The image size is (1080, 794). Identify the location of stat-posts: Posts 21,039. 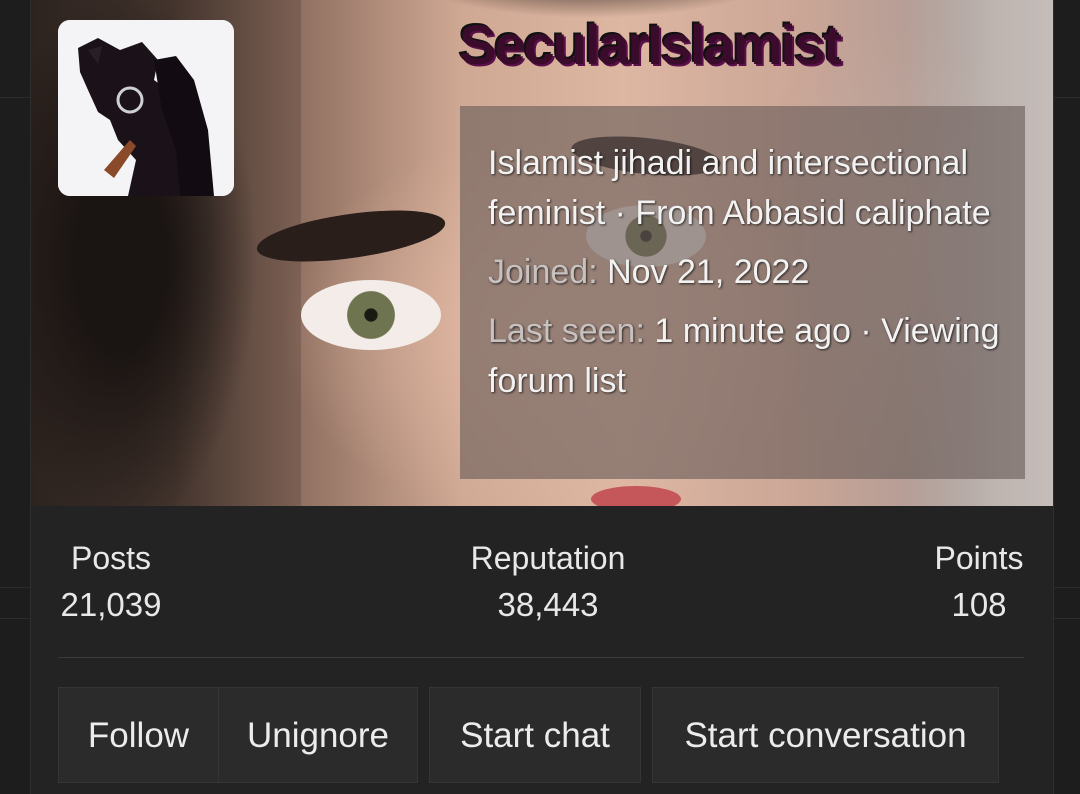
(111, 583).